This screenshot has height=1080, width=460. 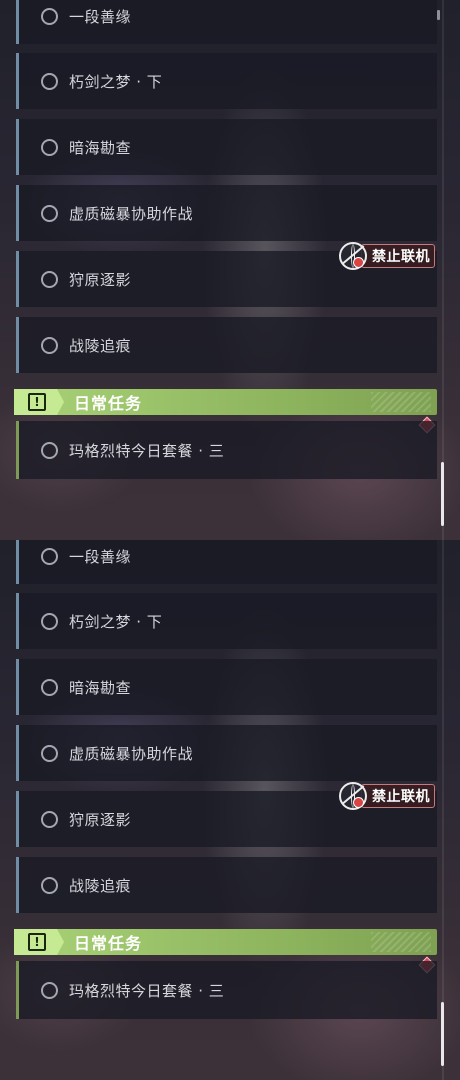 What do you see at coordinates (438, 15) in the screenshot?
I see `scroll-top-tick` at bounding box center [438, 15].